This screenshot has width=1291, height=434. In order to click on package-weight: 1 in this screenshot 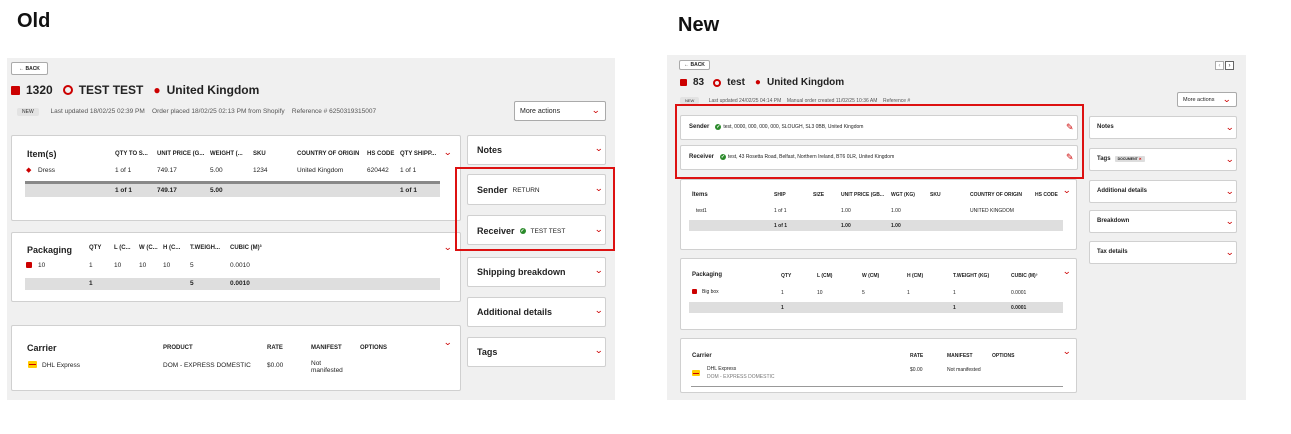, I will do `click(954, 293)`.